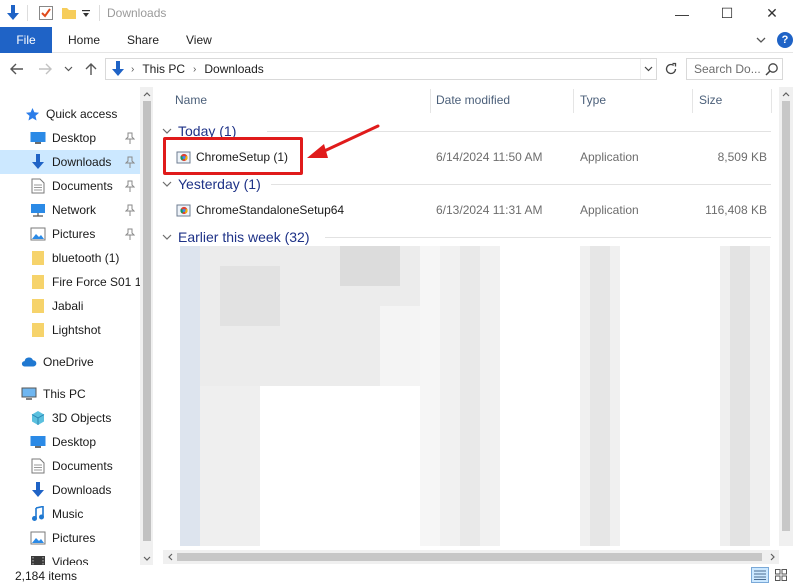 The width and height of the screenshot is (793, 585). I want to click on sidebar-item-music: Music, so click(70, 514).